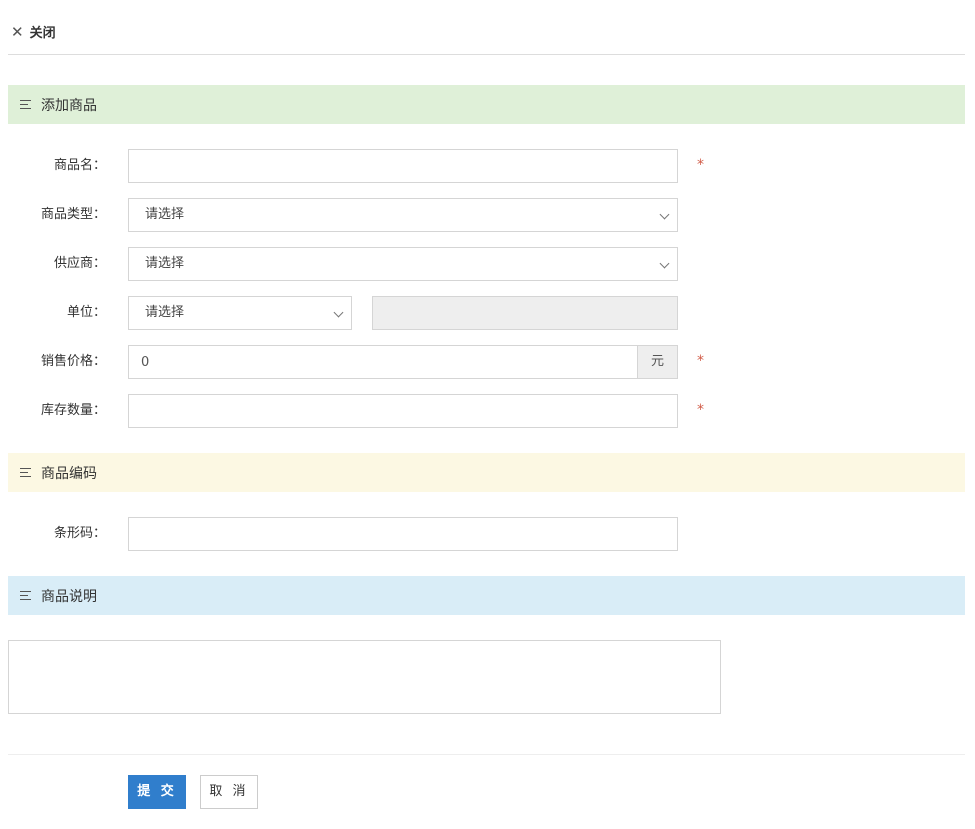  I want to click on submit-button: 提 交, so click(157, 792).